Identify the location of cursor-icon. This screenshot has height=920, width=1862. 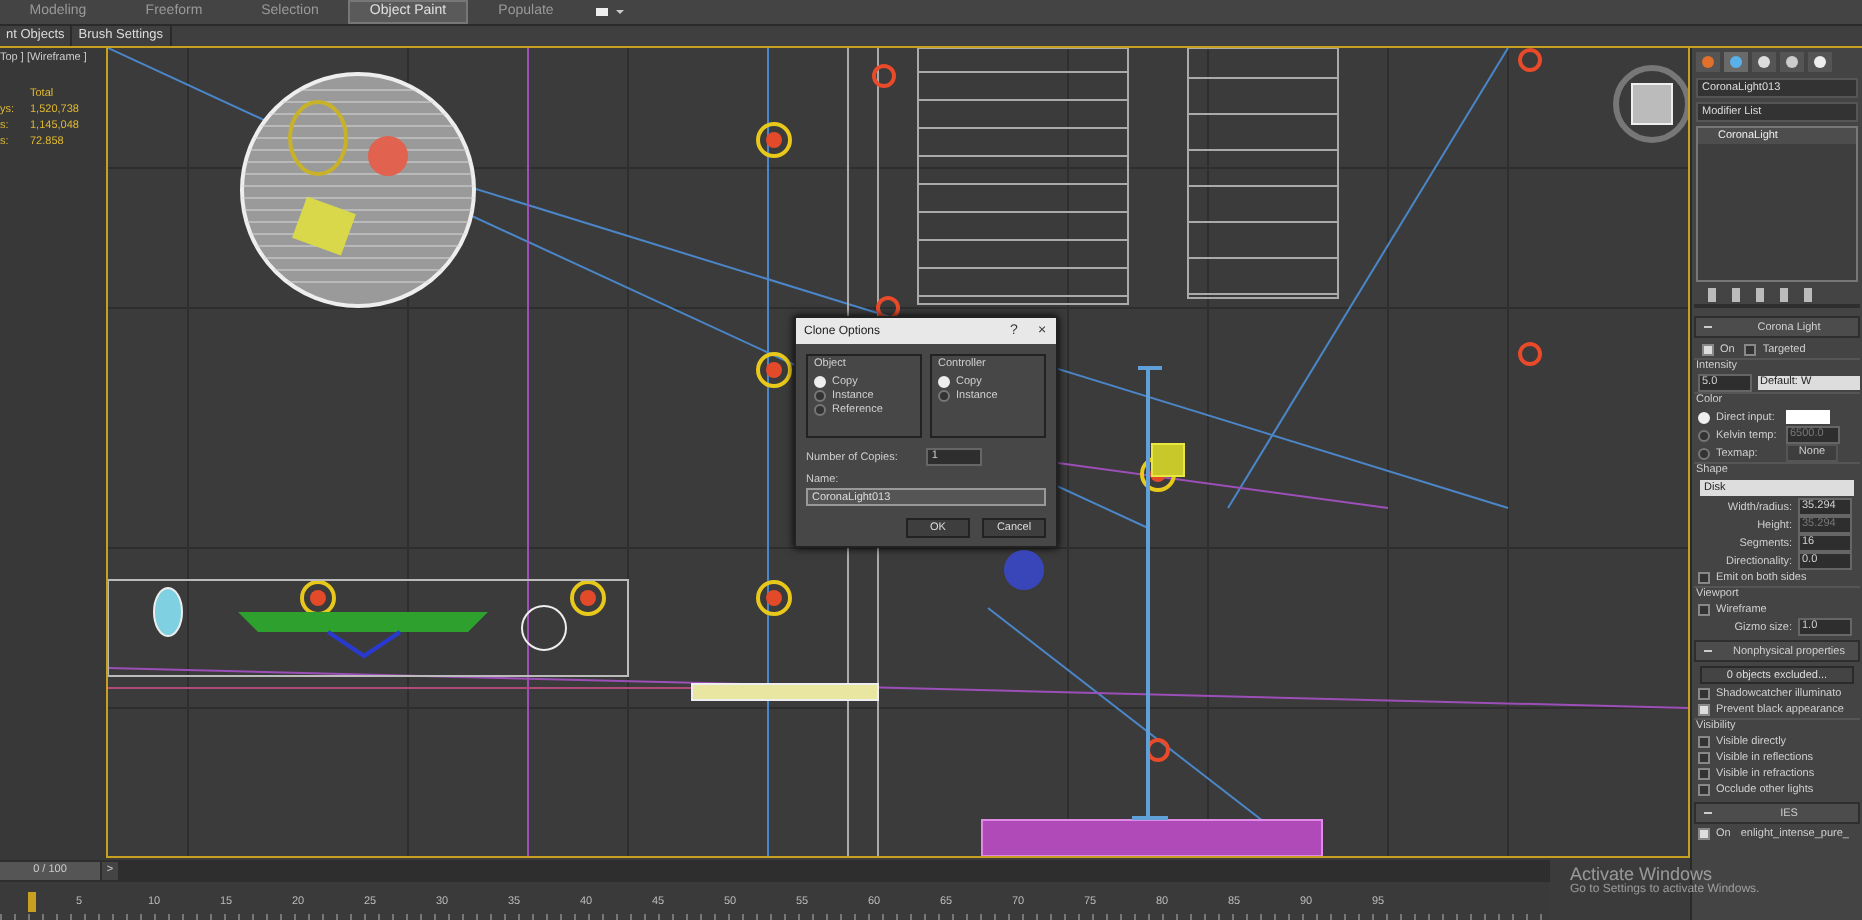
(1024, 570).